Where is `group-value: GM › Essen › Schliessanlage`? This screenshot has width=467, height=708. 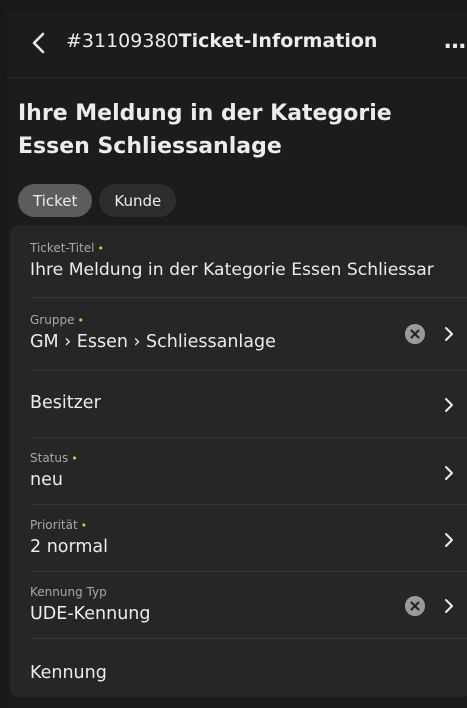 group-value: GM › Essen › Schliessanlage is located at coordinates (153, 342).